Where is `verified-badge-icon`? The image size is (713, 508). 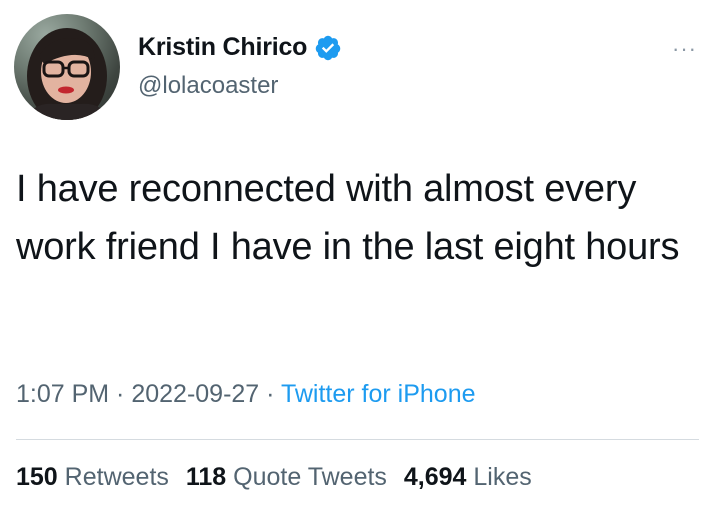 verified-badge-icon is located at coordinates (328, 48).